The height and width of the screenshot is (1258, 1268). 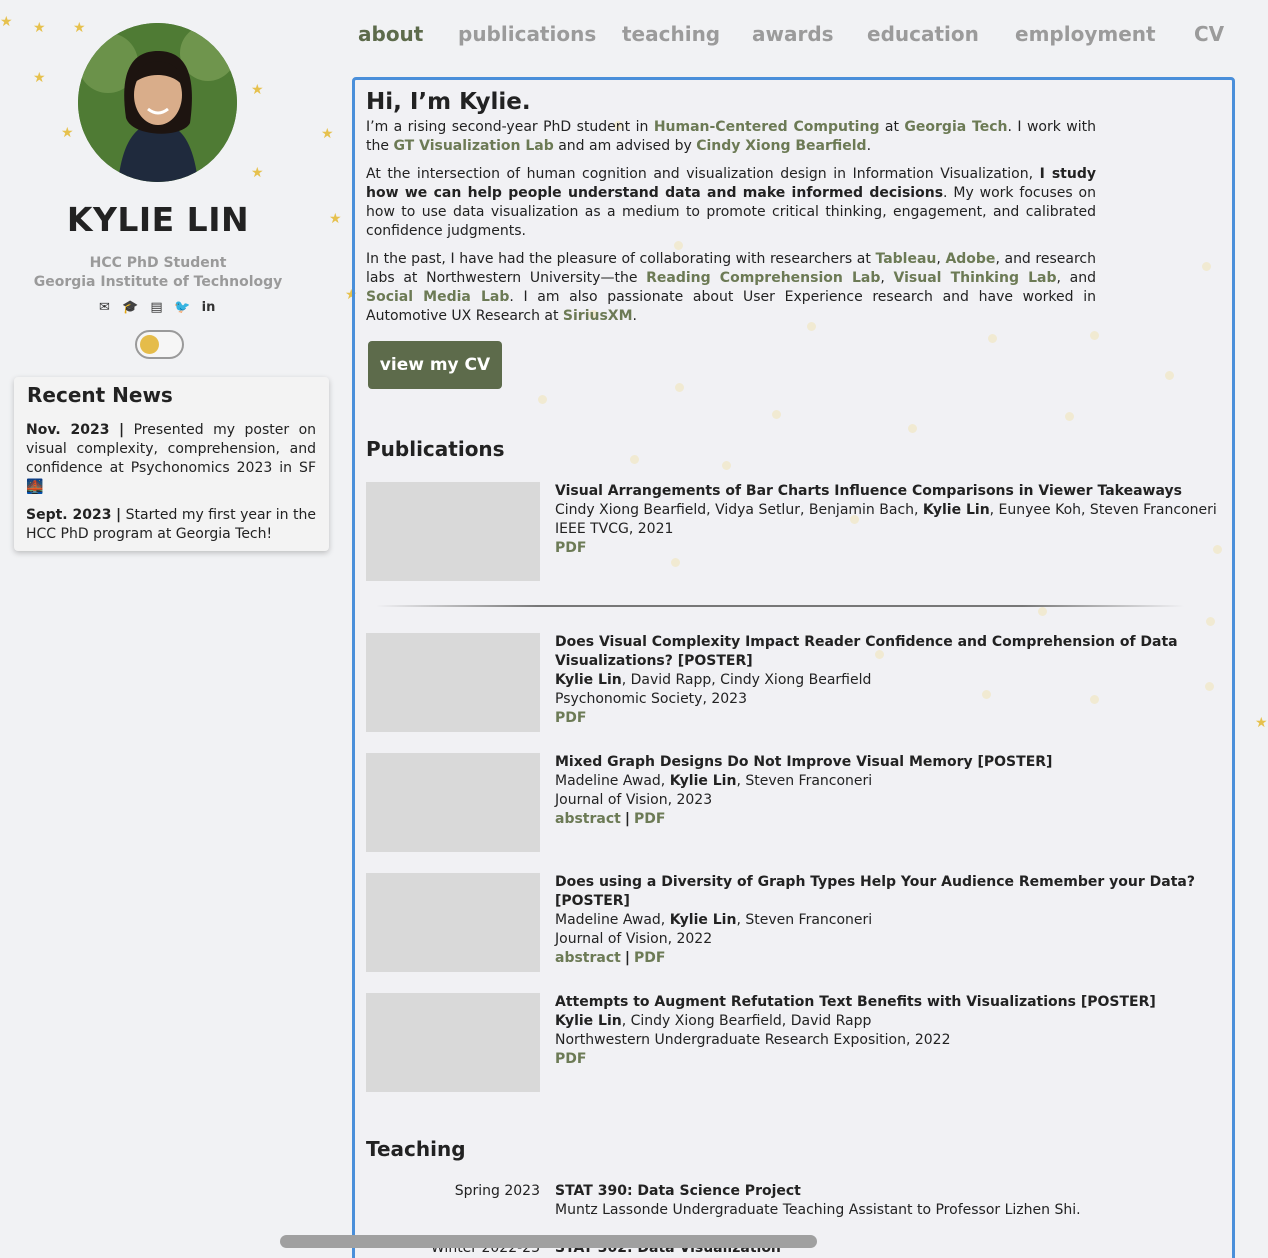 I want to click on teaching-term: Spring 2023, so click(x=497, y=1191).